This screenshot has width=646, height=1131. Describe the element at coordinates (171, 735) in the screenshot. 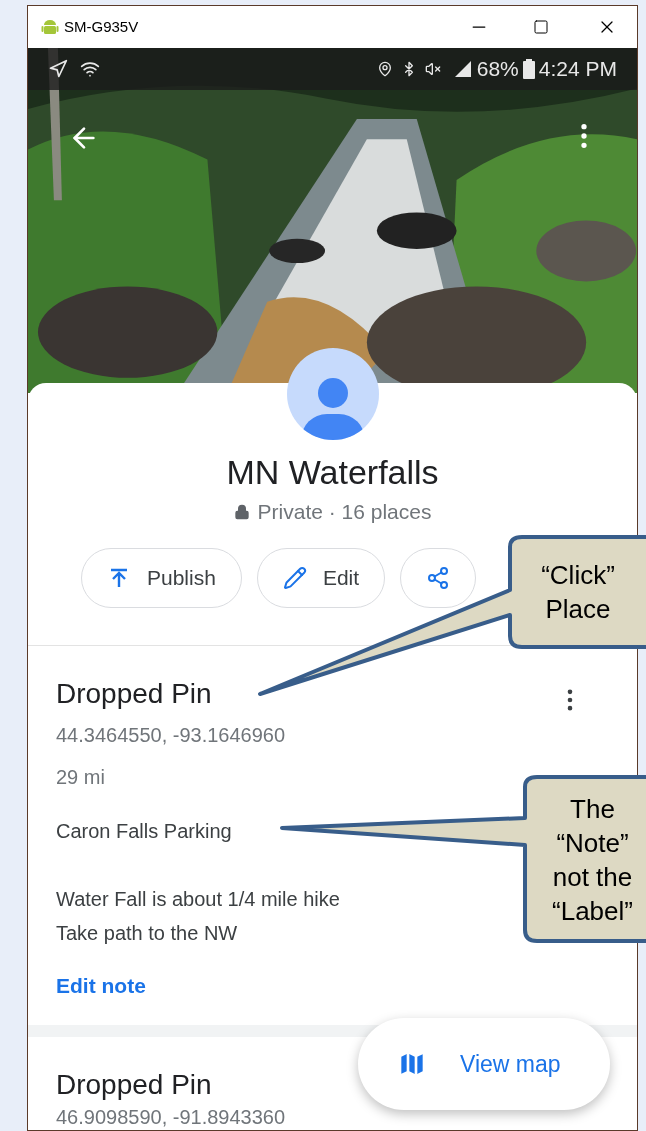

I see `place-coordinates: 44.3464550, -93.1646960` at that location.